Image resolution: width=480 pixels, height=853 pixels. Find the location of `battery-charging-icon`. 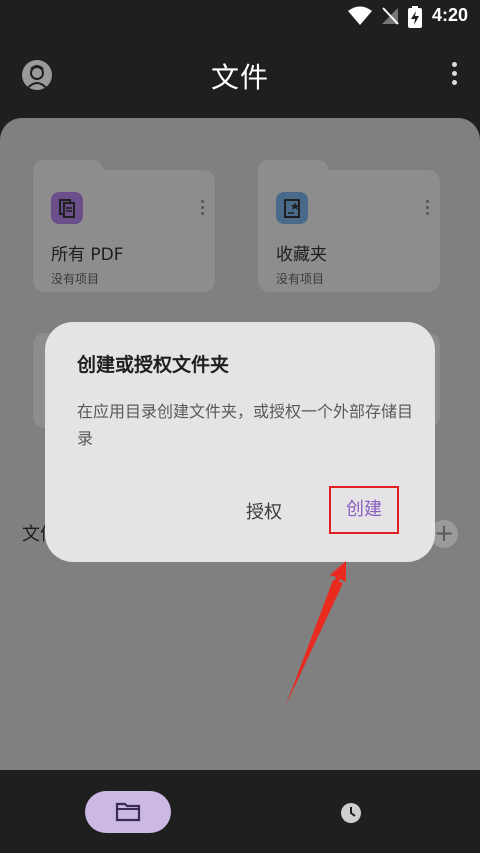

battery-charging-icon is located at coordinates (415, 17).